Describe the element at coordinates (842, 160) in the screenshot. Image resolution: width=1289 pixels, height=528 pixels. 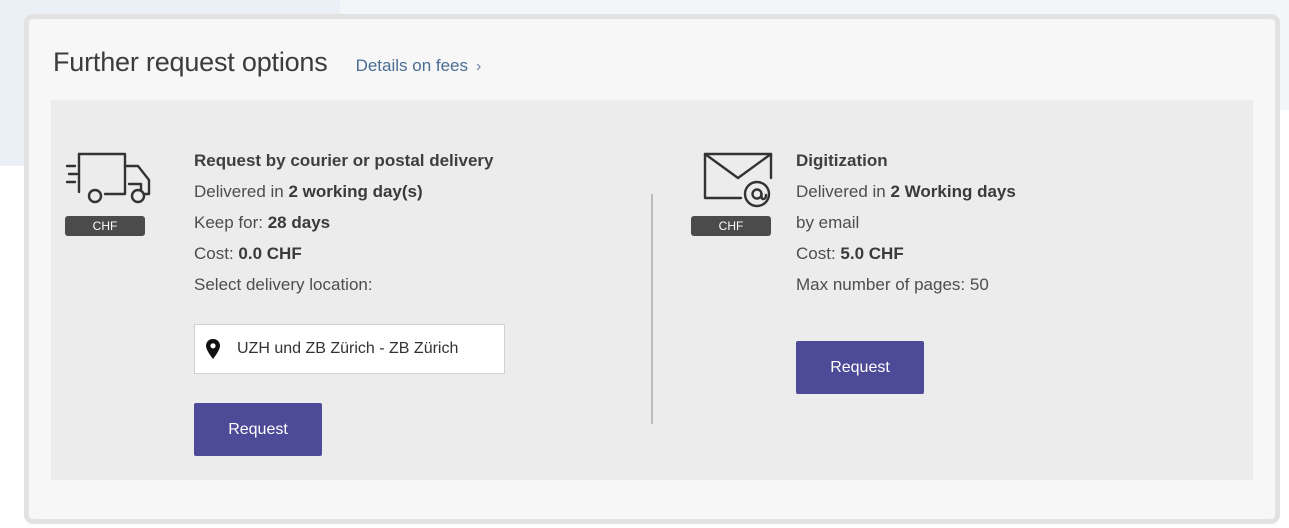
I see `digitization-heading: Digitization` at that location.